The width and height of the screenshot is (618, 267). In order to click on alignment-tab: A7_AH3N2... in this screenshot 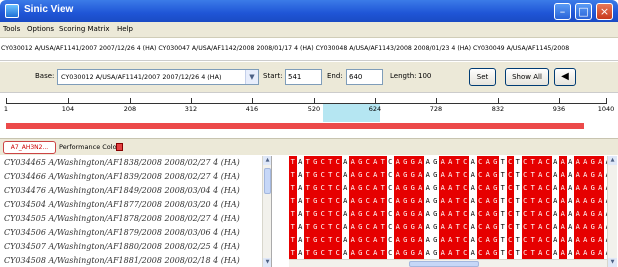, I will do `click(29, 147)`.